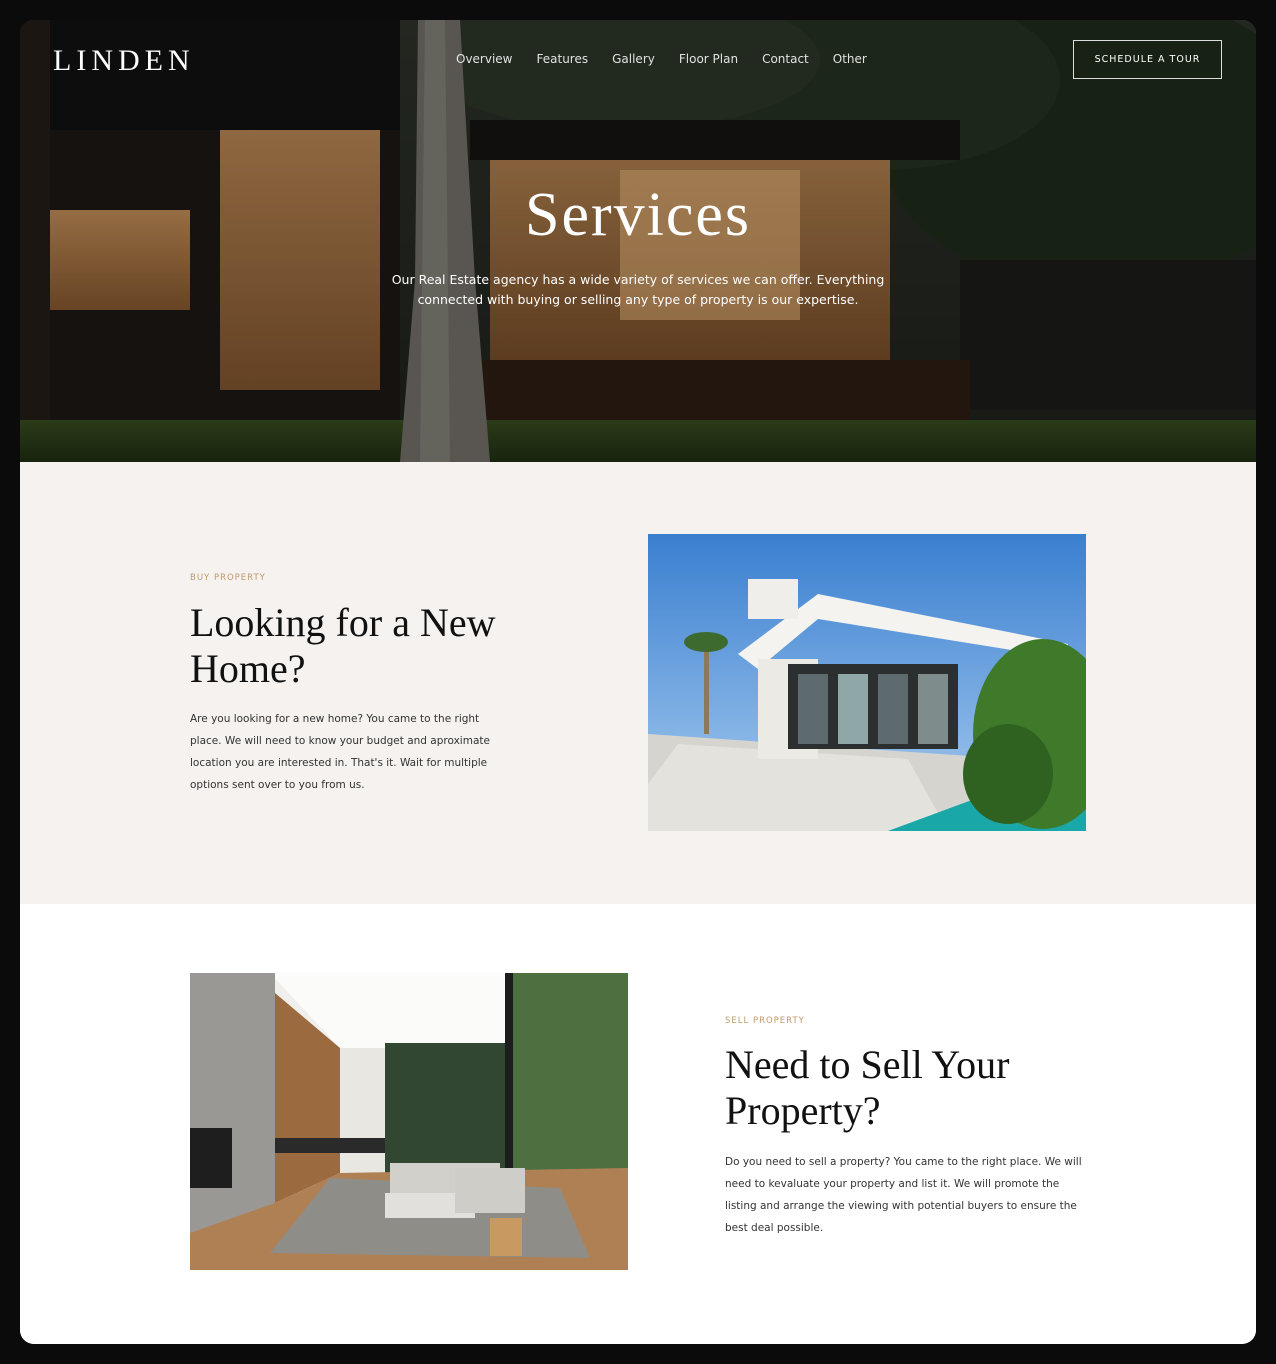  Describe the element at coordinates (343, 645) in the screenshot. I see `buy-heading: Looking for a New Home?` at that location.